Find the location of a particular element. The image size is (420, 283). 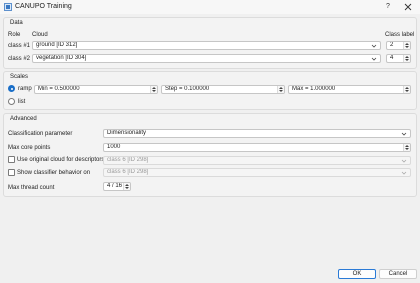

class-2-label-spinbox: 4 is located at coordinates (398, 58).